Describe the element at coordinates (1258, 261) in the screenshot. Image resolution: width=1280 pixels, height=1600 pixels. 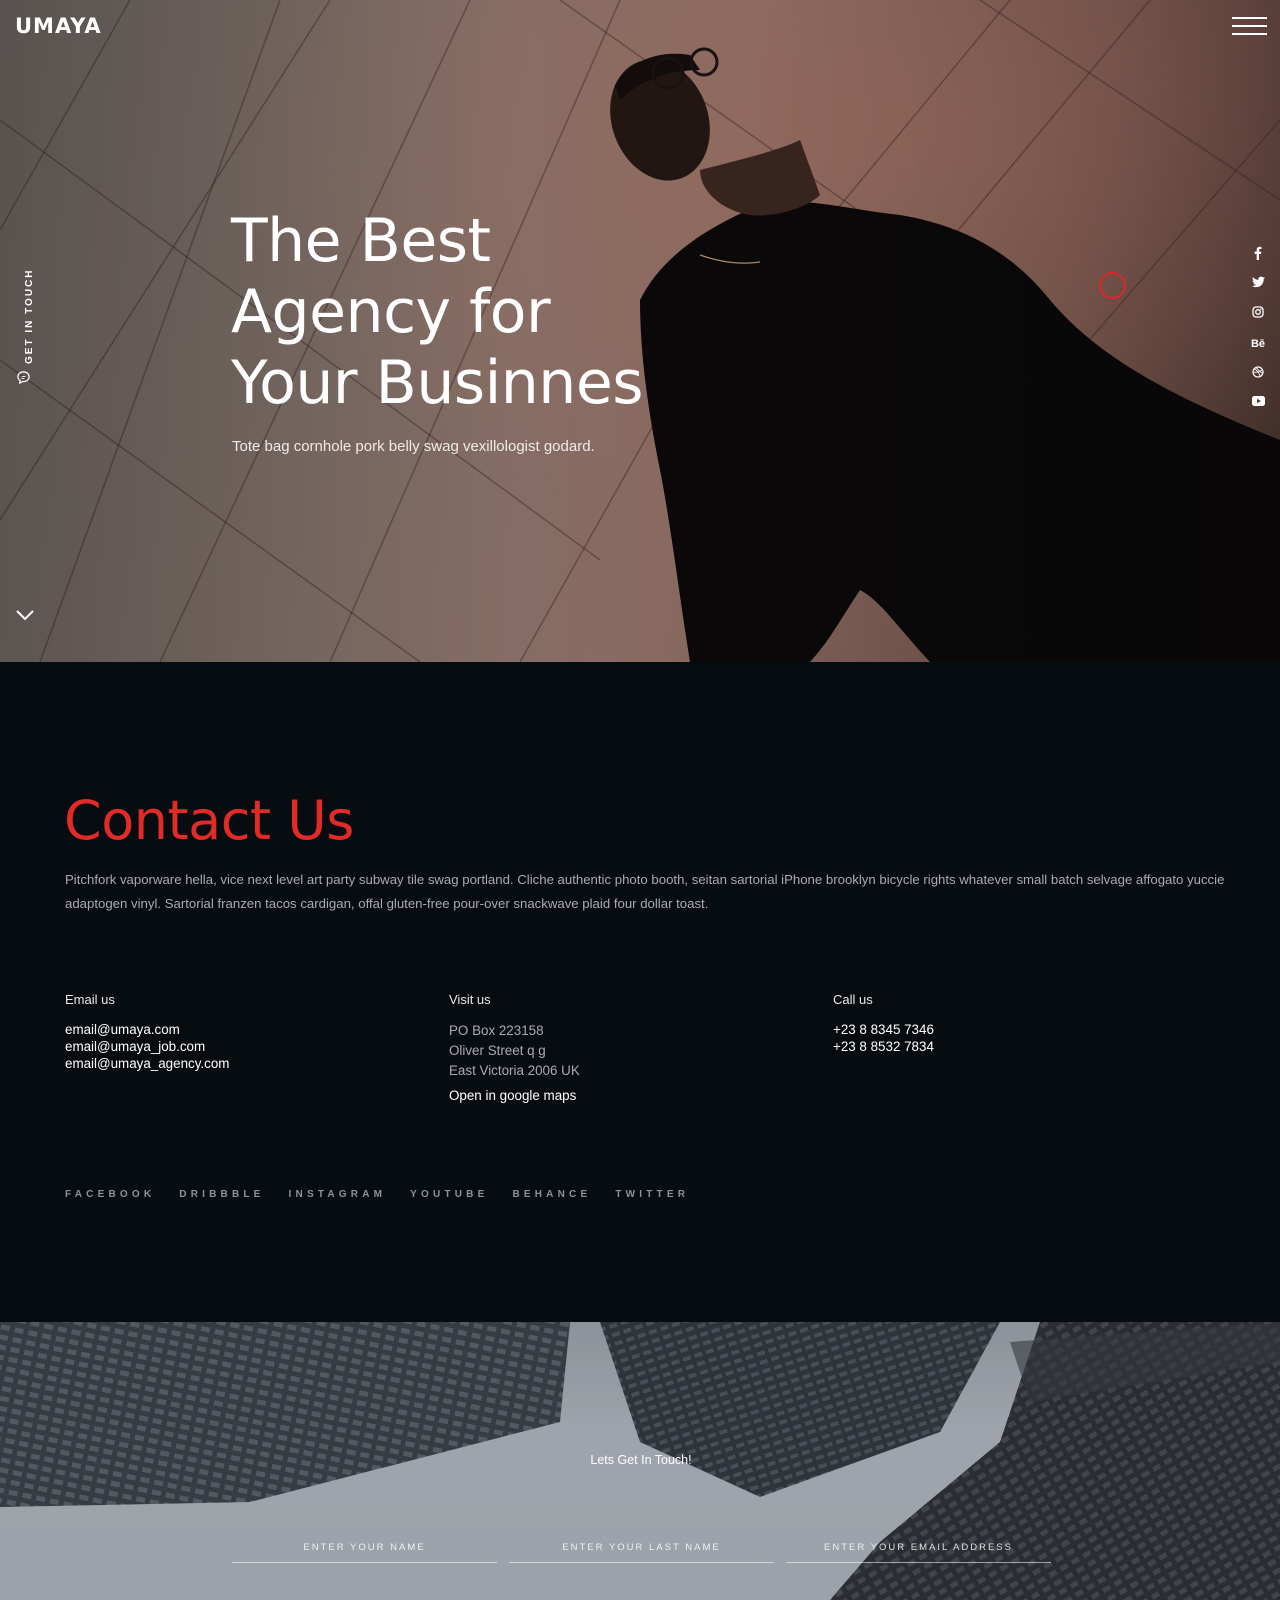
I see `facebook-icon` at that location.